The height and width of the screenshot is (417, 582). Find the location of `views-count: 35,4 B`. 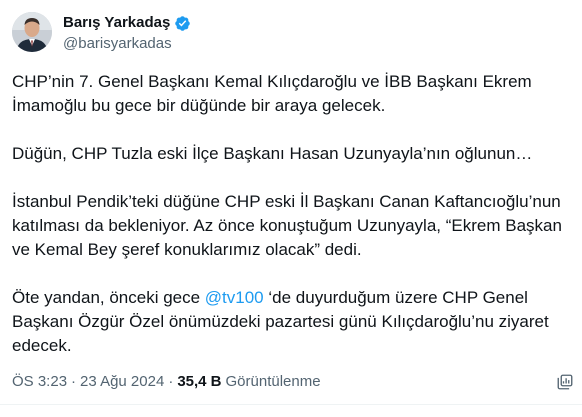

views-count: 35,4 B is located at coordinates (199, 381).